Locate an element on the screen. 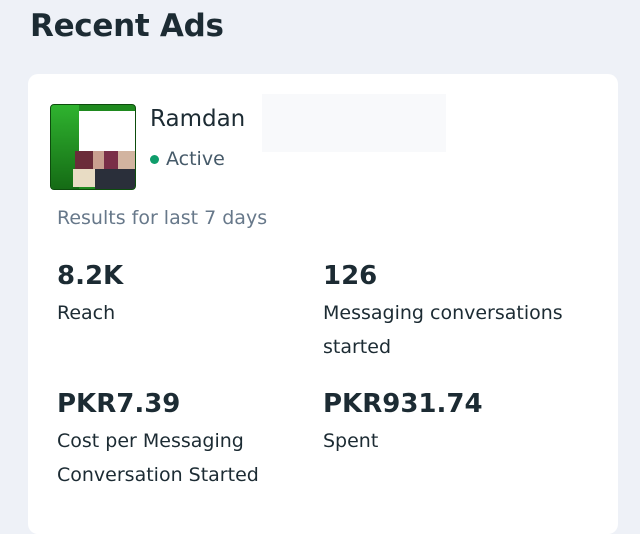  ad-name: Ramdan is located at coordinates (197, 119).